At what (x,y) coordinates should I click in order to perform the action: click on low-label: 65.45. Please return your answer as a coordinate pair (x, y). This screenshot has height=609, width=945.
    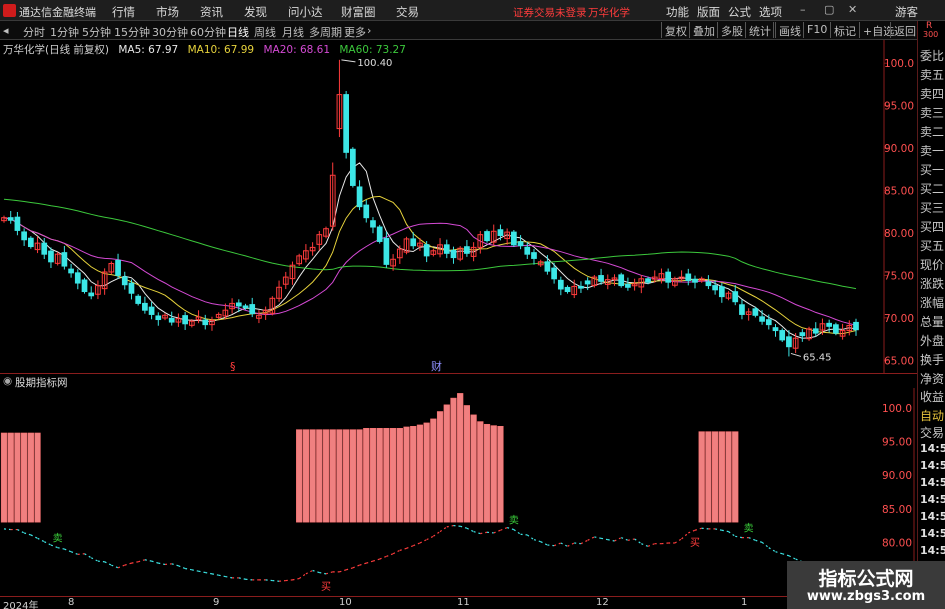
    Looking at the image, I should click on (817, 357).